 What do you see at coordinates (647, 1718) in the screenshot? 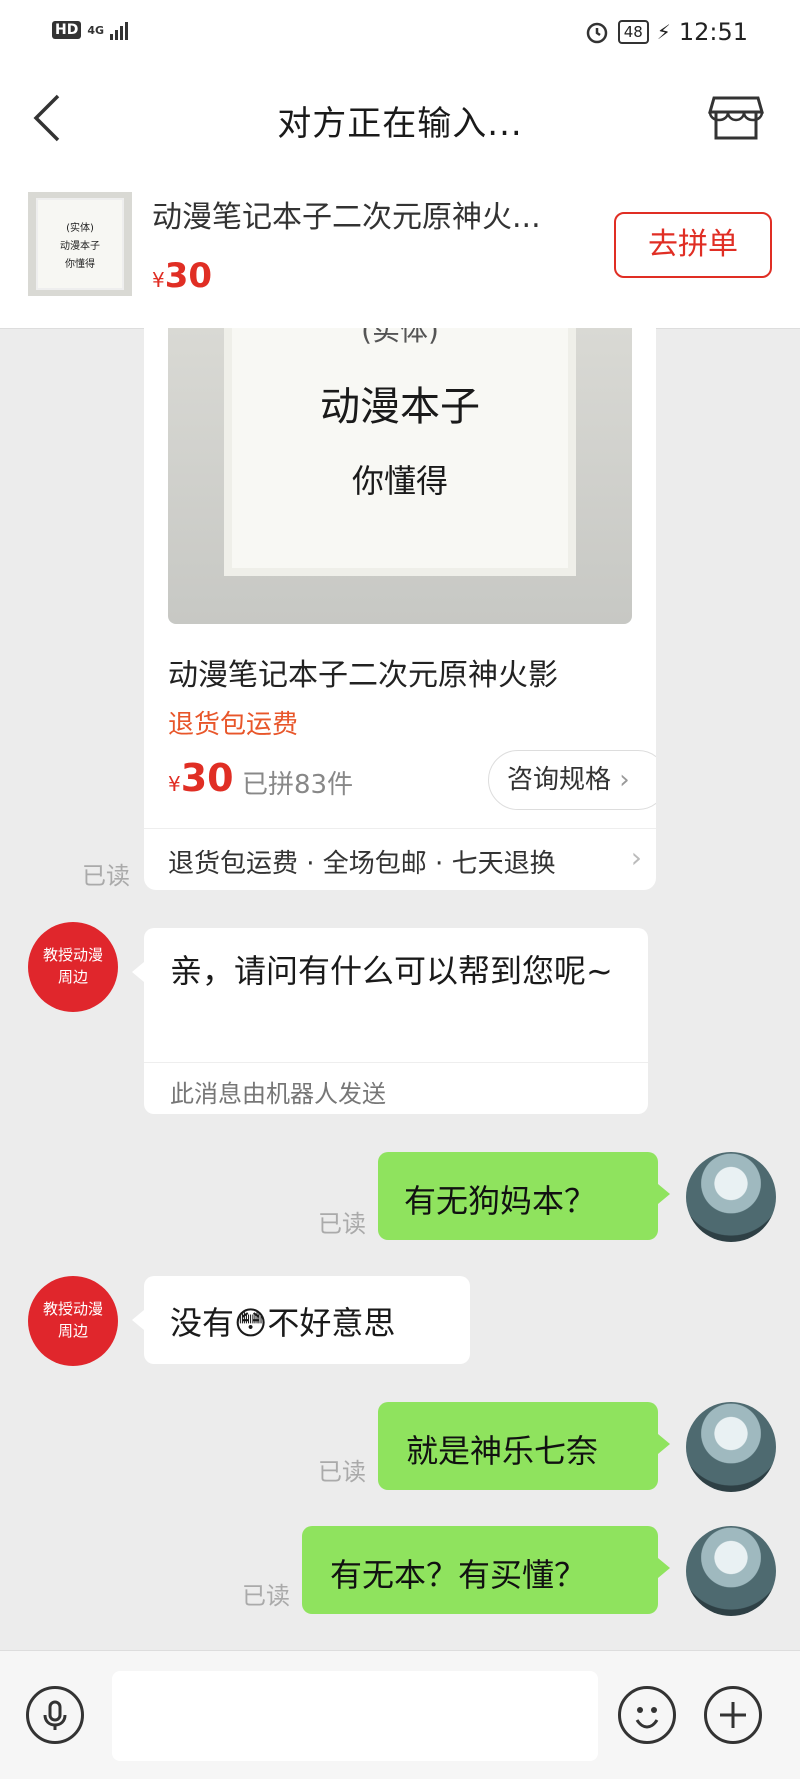
I see `smiley-icon` at bounding box center [647, 1718].